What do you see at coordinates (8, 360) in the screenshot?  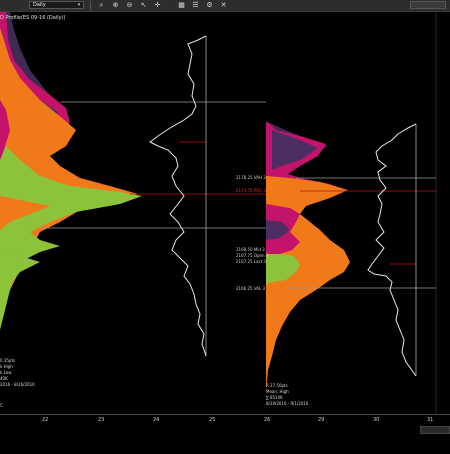 I see `left-stat-range: 0.35pts` at bounding box center [8, 360].